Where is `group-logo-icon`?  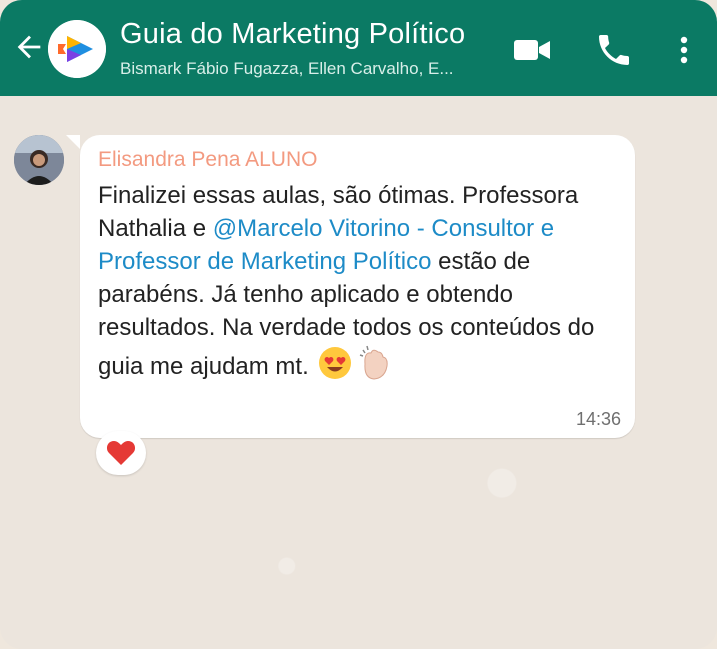
group-logo-icon is located at coordinates (77, 49).